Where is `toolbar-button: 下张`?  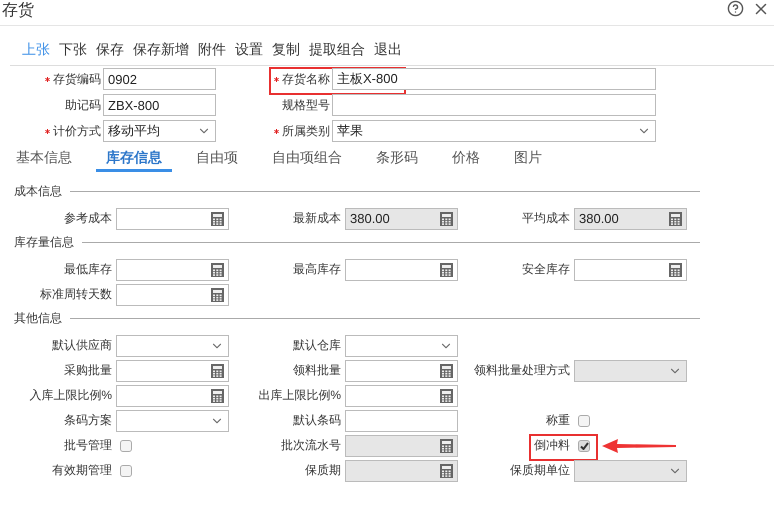 toolbar-button: 下张 is located at coordinates (73, 50).